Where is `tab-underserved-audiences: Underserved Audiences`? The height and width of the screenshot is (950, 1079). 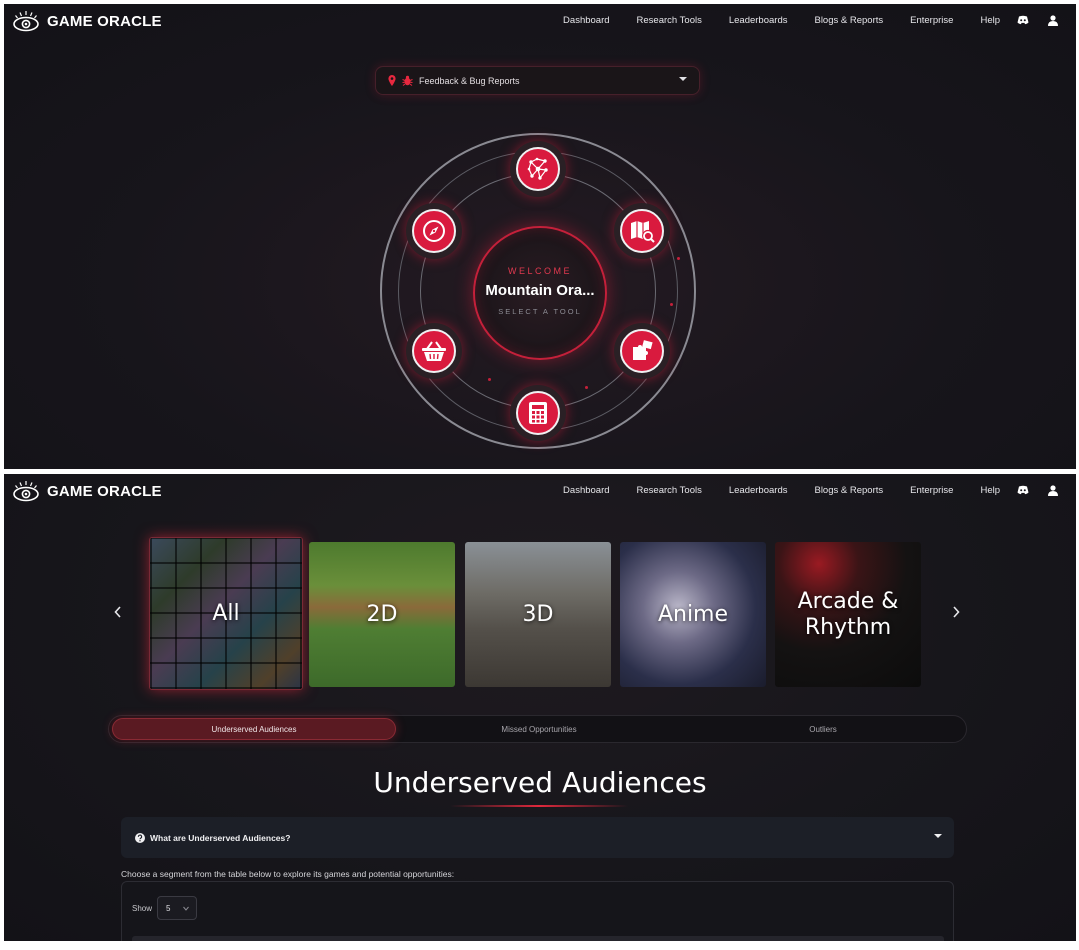
tab-underserved-audiences: Underserved Audiences is located at coordinates (254, 729).